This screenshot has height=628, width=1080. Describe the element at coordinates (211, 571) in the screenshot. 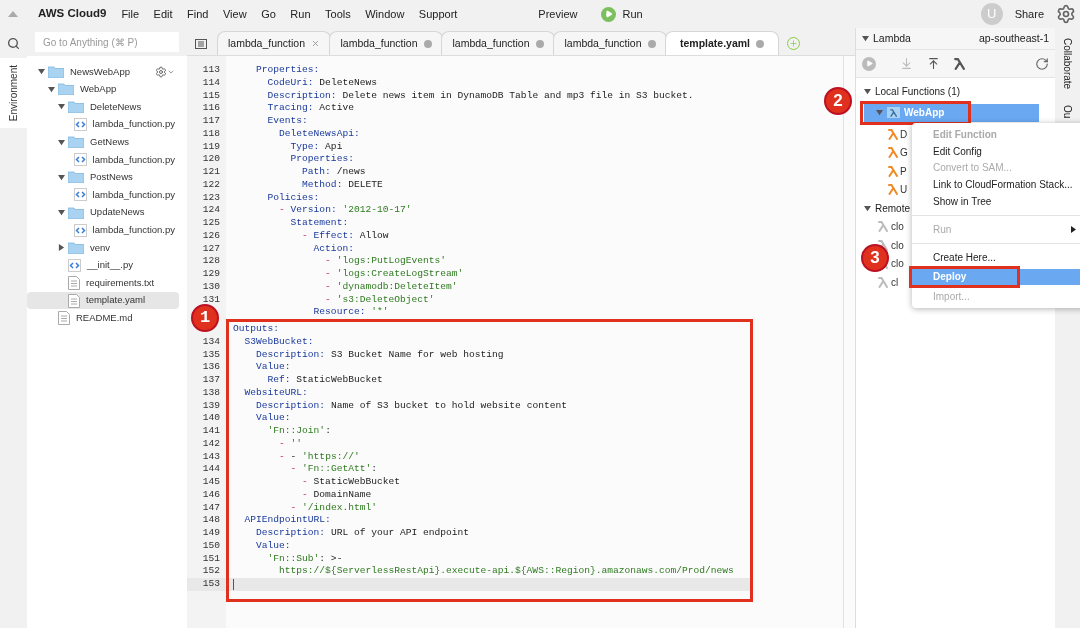

I see `line-number: 152` at that location.